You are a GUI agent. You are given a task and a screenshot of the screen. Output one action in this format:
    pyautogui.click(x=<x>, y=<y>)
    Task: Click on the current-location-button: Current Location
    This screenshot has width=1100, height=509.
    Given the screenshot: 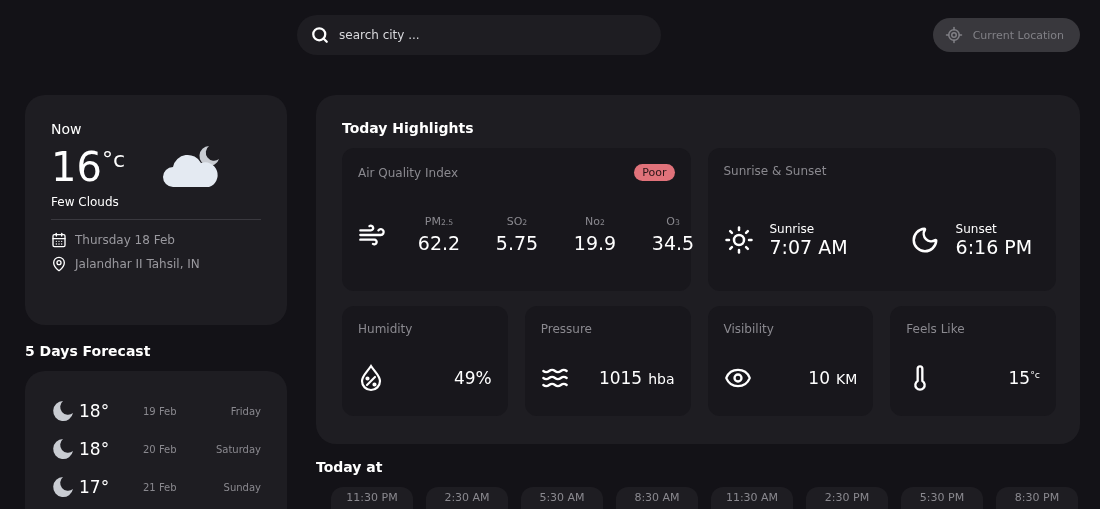 What is the action you would take?
    pyautogui.click(x=1006, y=35)
    